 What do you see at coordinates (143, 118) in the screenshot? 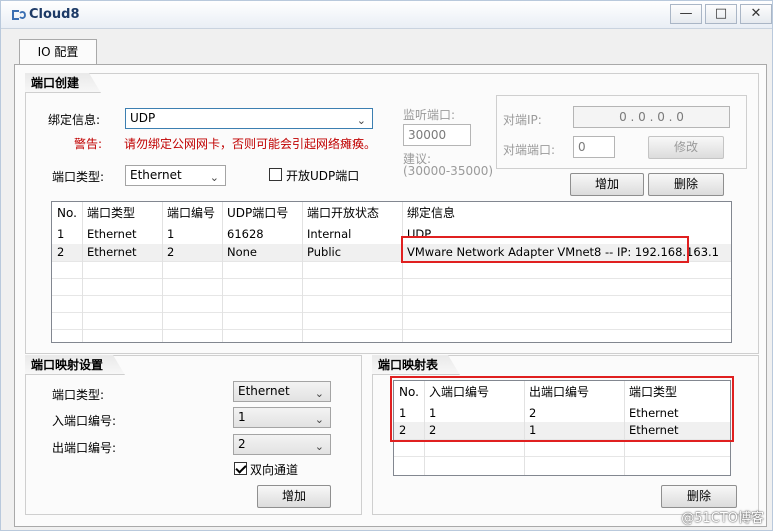
I see `bind-info-value: UDP` at bounding box center [143, 118].